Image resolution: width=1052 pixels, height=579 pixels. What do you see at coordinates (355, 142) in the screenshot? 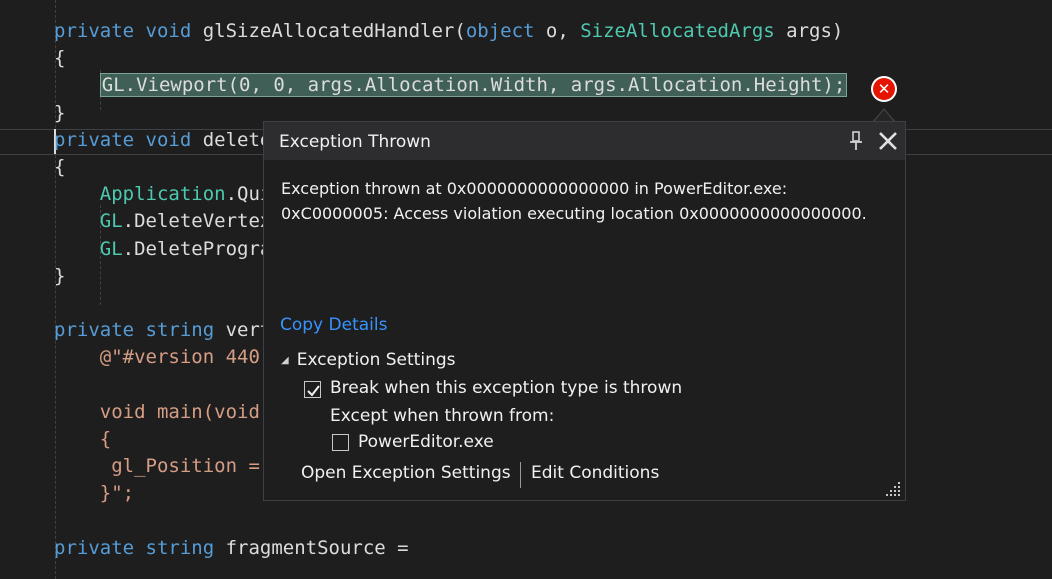
I see `popup-title: Exception Thrown` at bounding box center [355, 142].